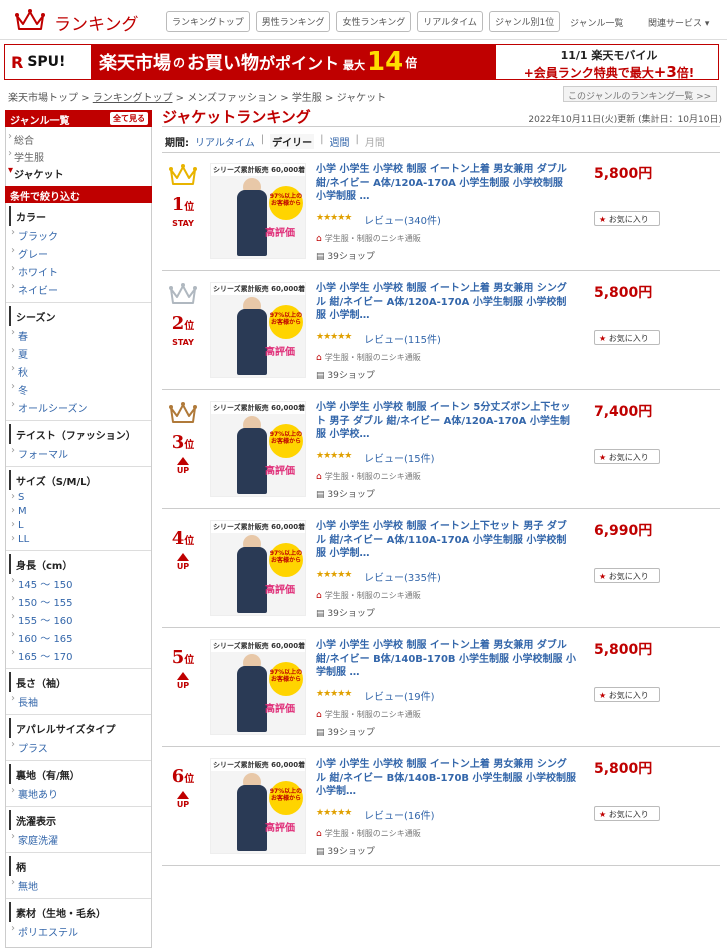 The image size is (727, 948). Describe the element at coordinates (78, 498) in the screenshot. I see `filter-option: S` at that location.